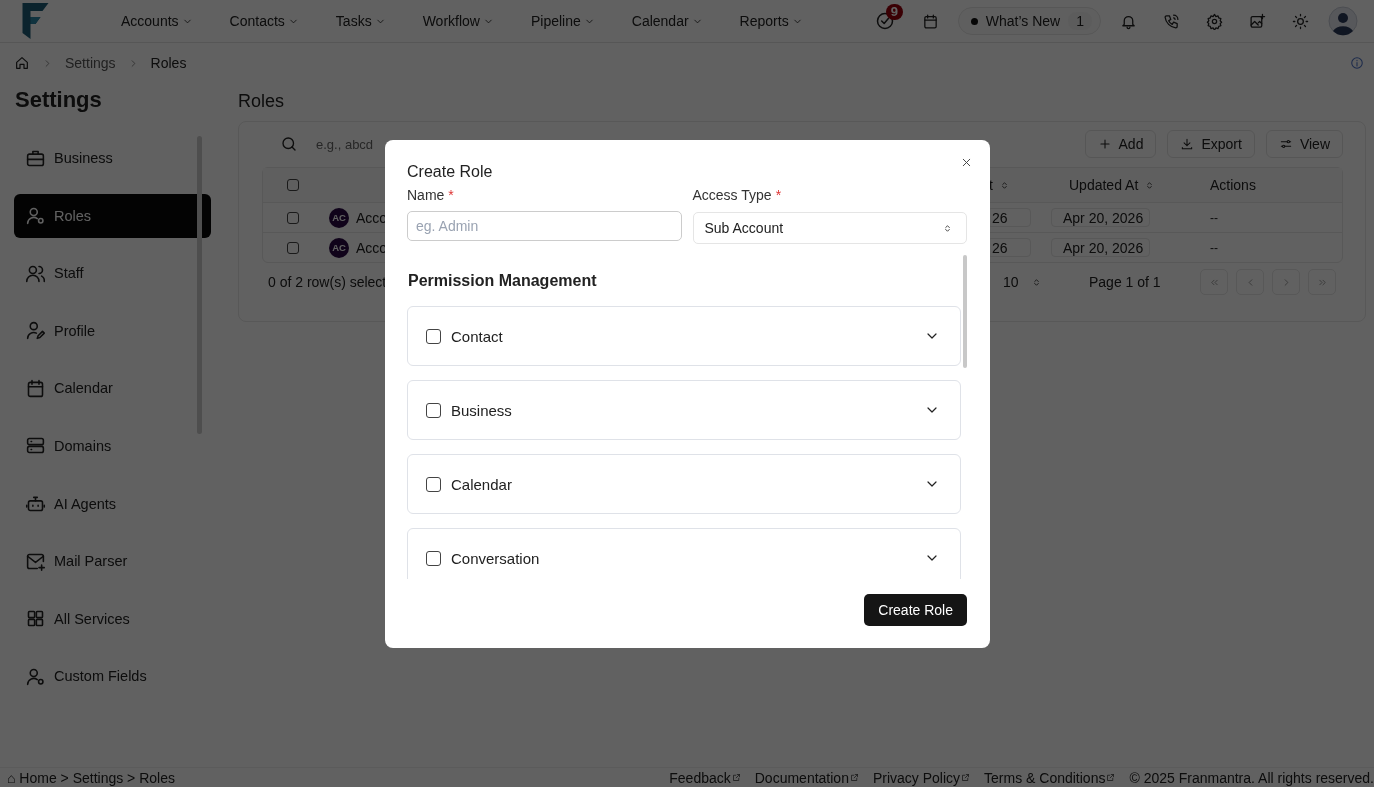 The image size is (1374, 787). I want to click on nav-menu-item: Accounts, so click(157, 21).